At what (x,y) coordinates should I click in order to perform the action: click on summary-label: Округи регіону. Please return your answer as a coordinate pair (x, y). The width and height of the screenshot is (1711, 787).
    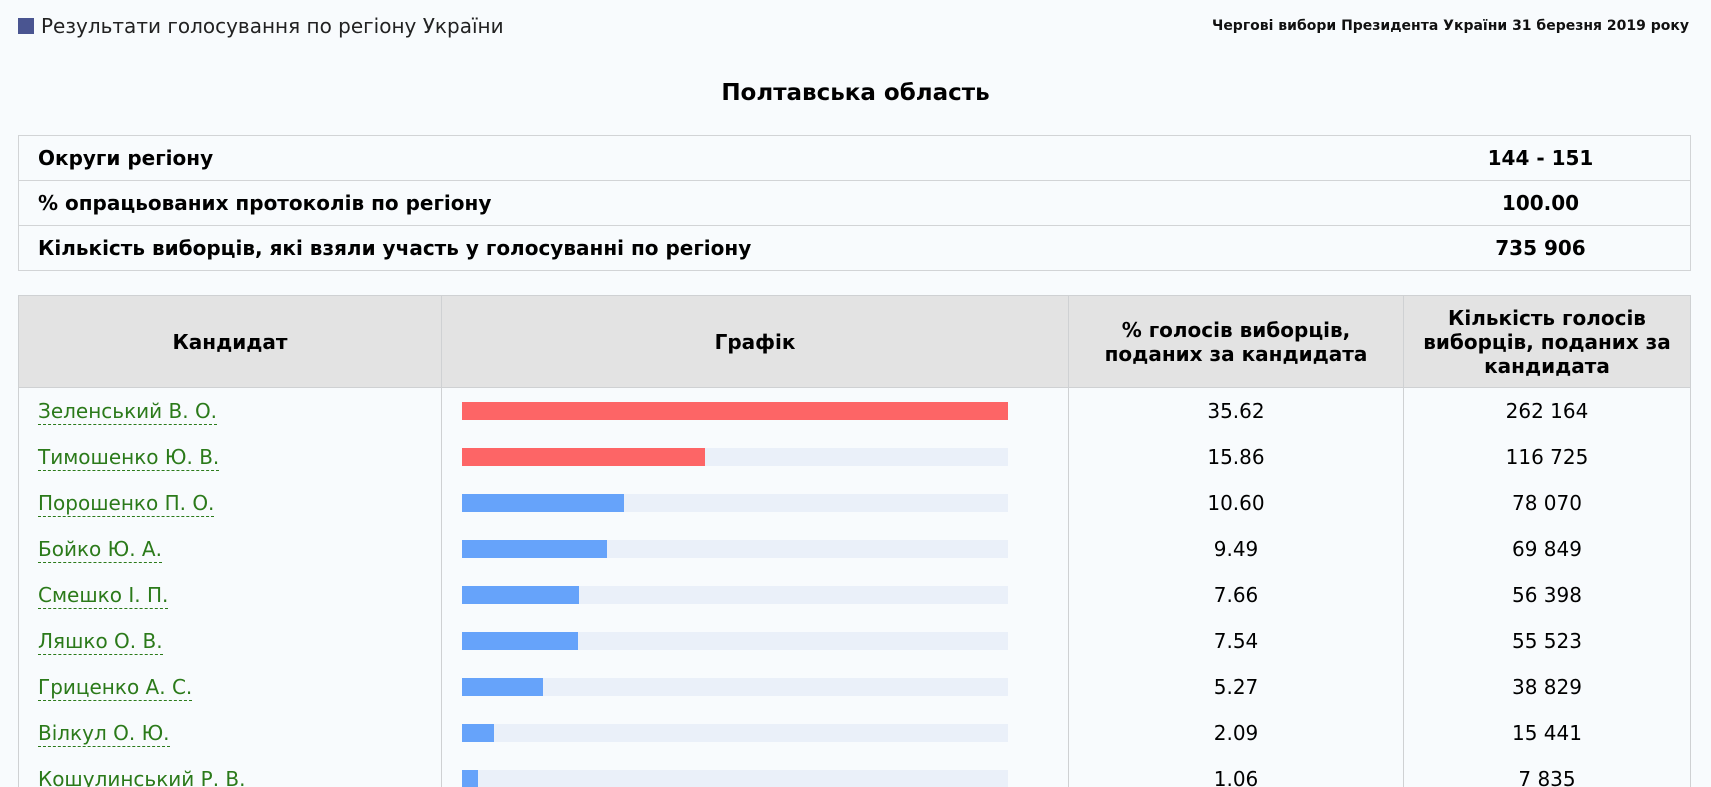
    Looking at the image, I should click on (704, 158).